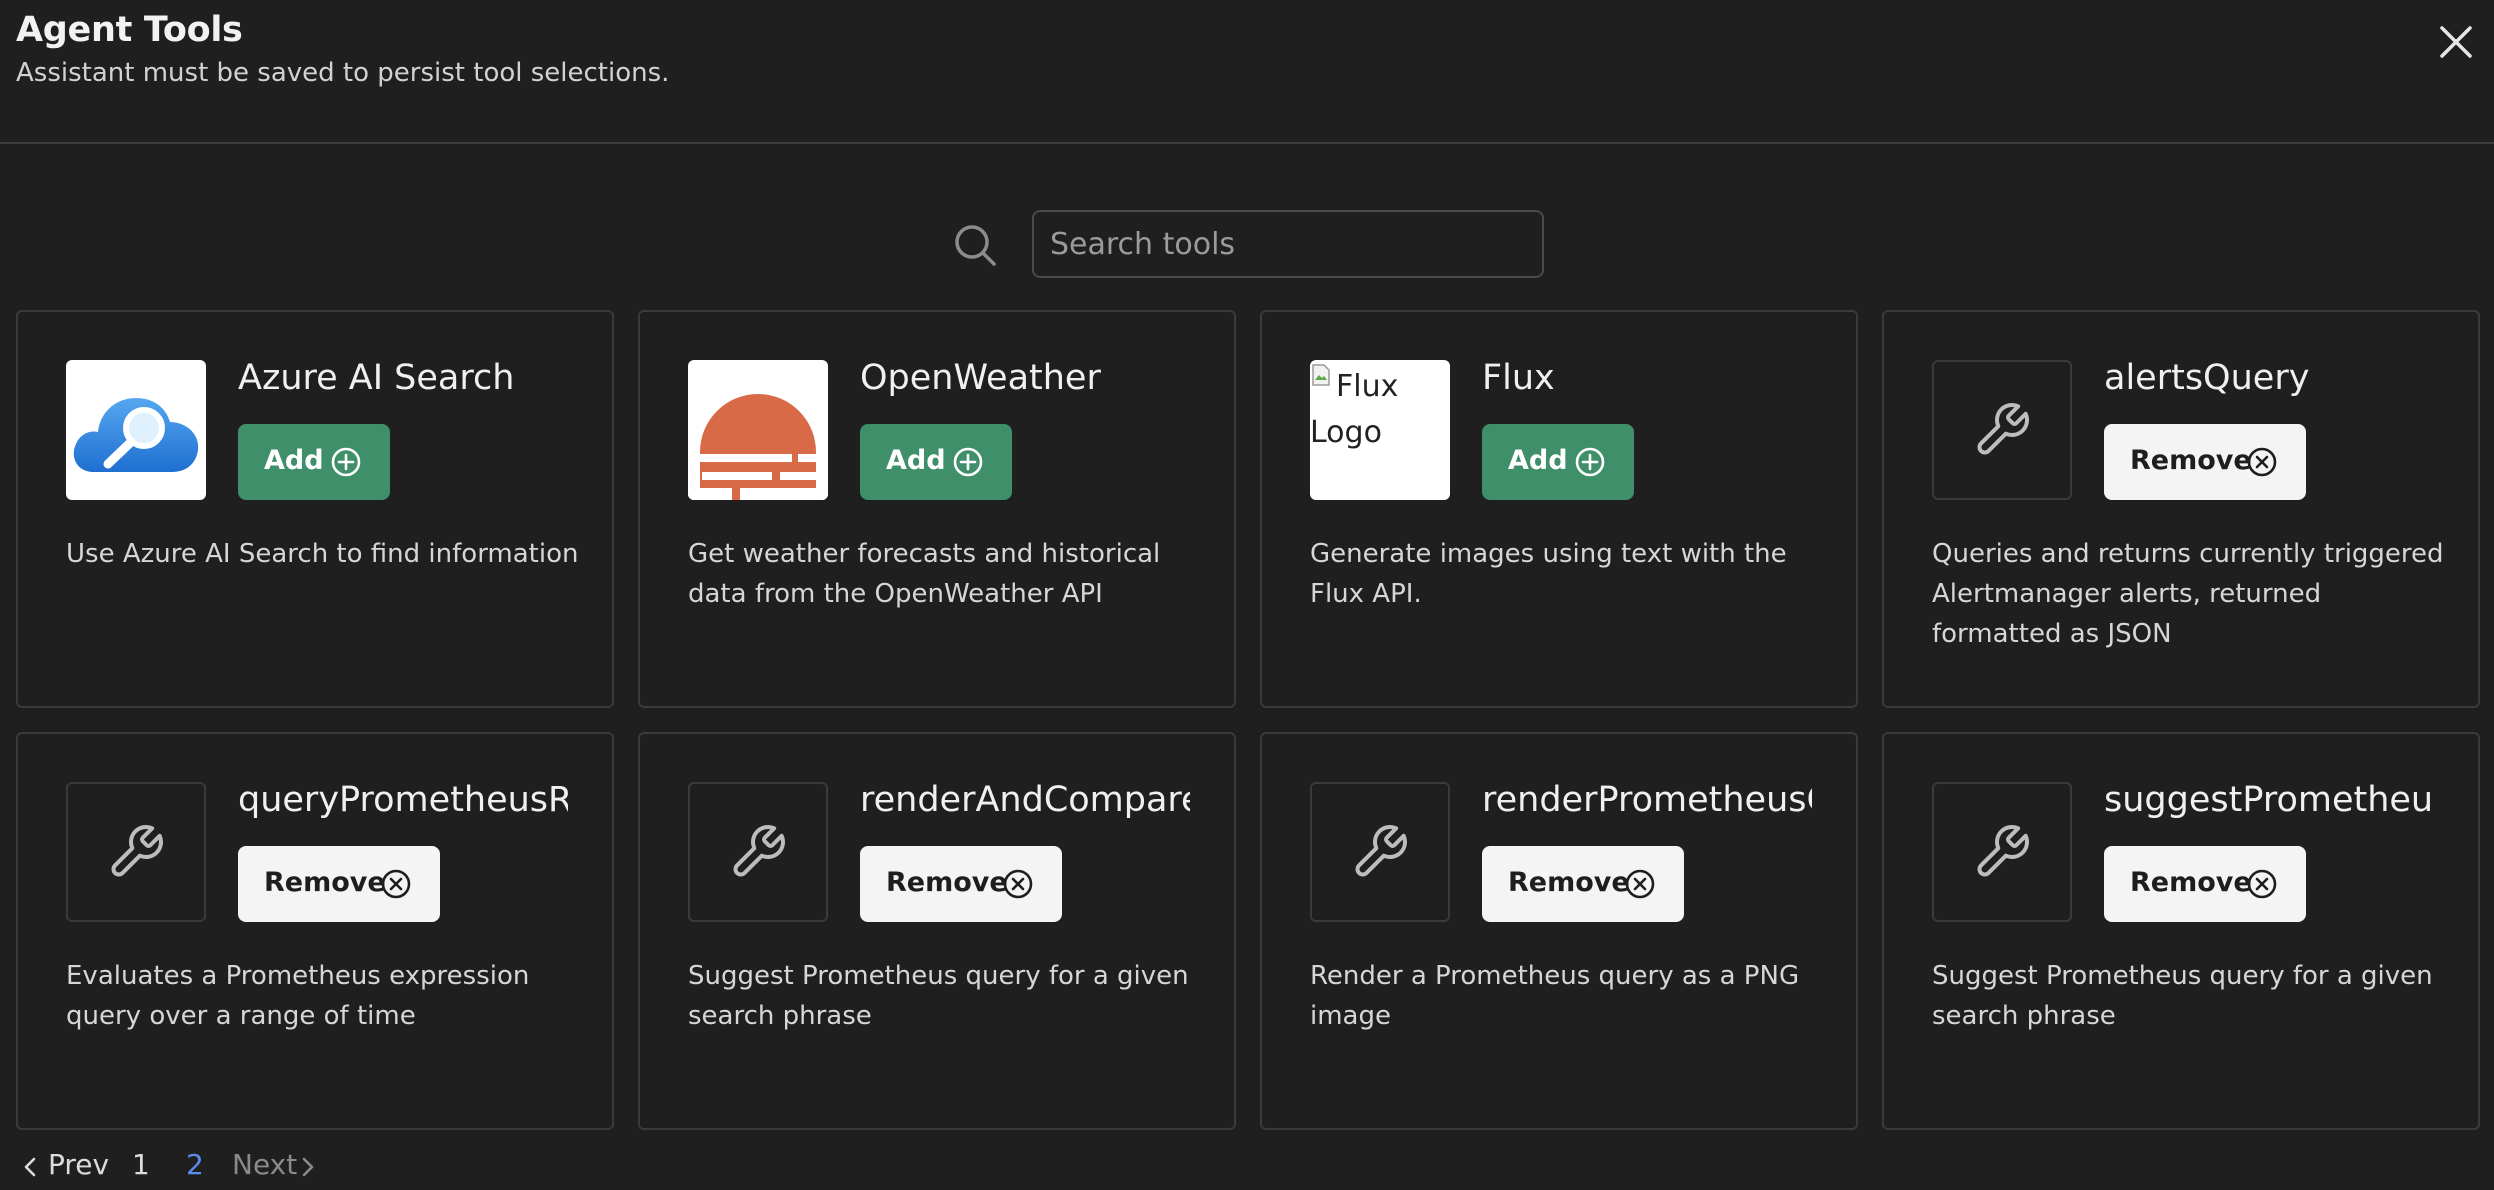  Describe the element at coordinates (2207, 378) in the screenshot. I see `tool-name: alertsQuery` at that location.